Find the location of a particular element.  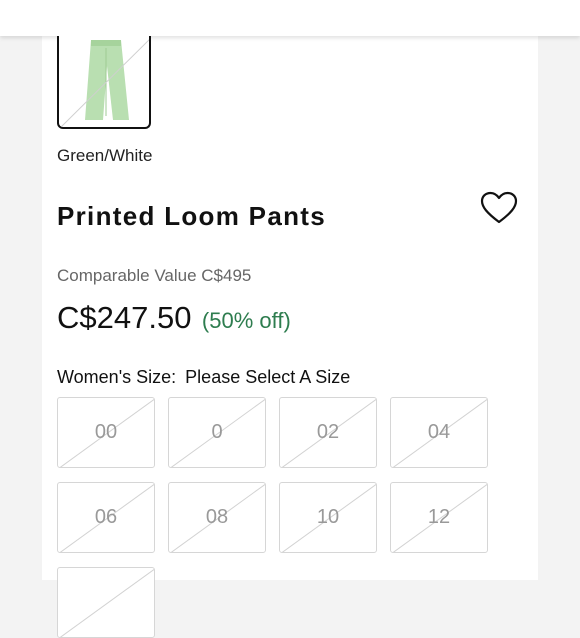

size-option: 00 is located at coordinates (106, 432).